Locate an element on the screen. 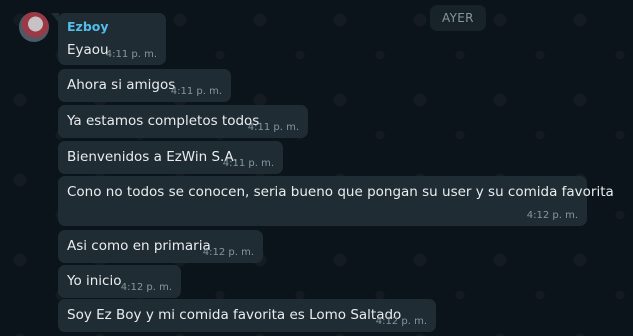 The width and height of the screenshot is (633, 336). message-text: Yo inicio is located at coordinates (94, 281).